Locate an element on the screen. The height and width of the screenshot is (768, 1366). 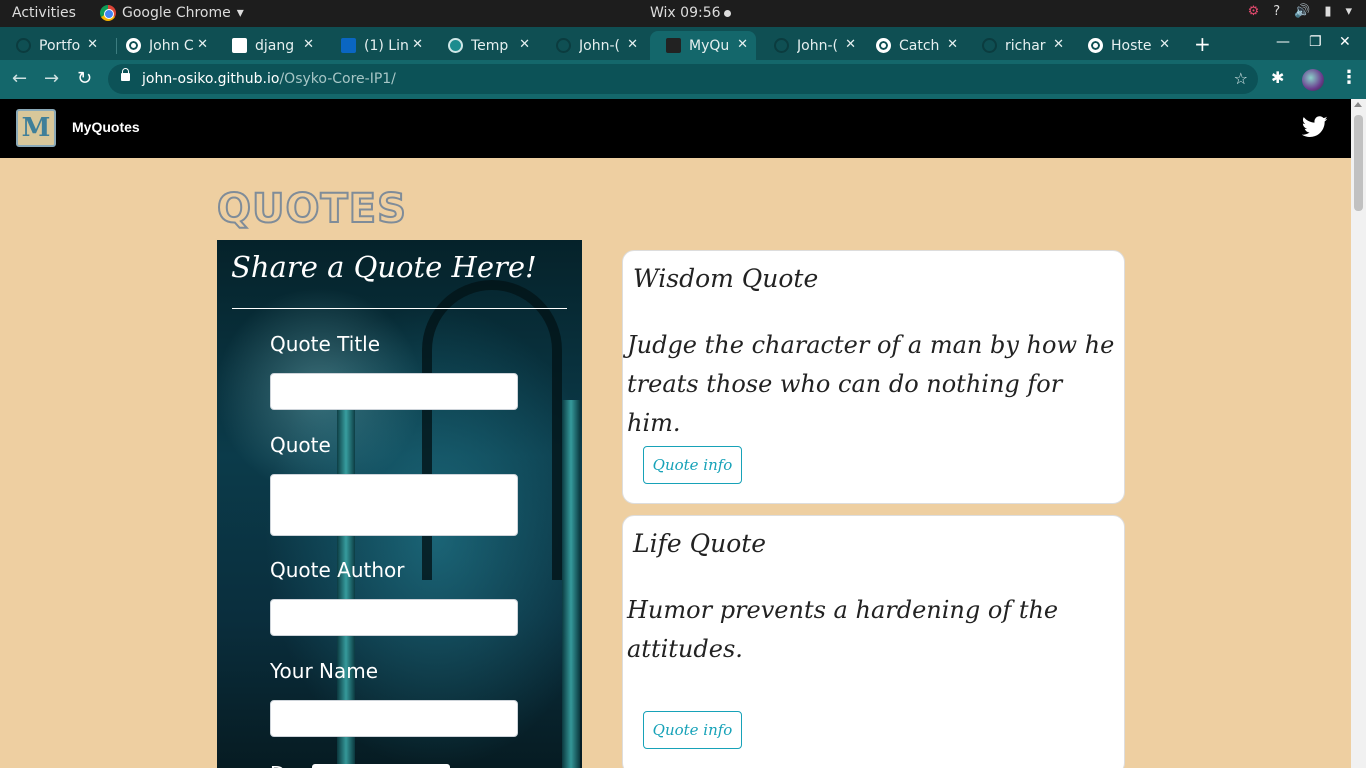
page-scrollbar is located at coordinates (1358, 433).